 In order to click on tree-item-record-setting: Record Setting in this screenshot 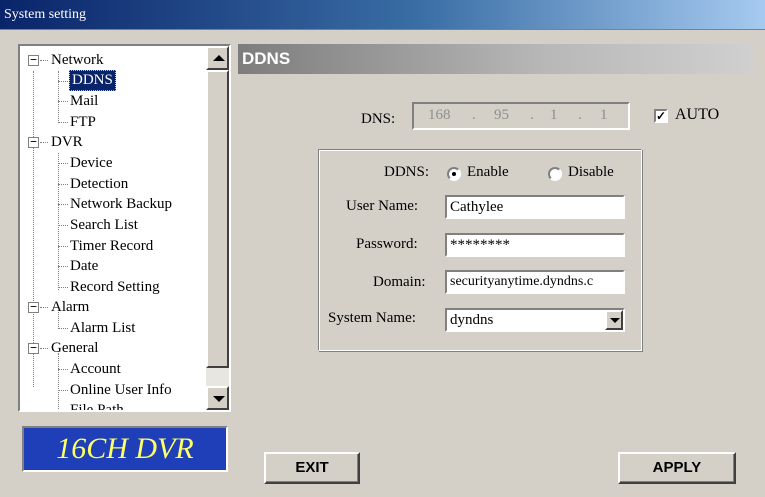, I will do `click(115, 287)`.